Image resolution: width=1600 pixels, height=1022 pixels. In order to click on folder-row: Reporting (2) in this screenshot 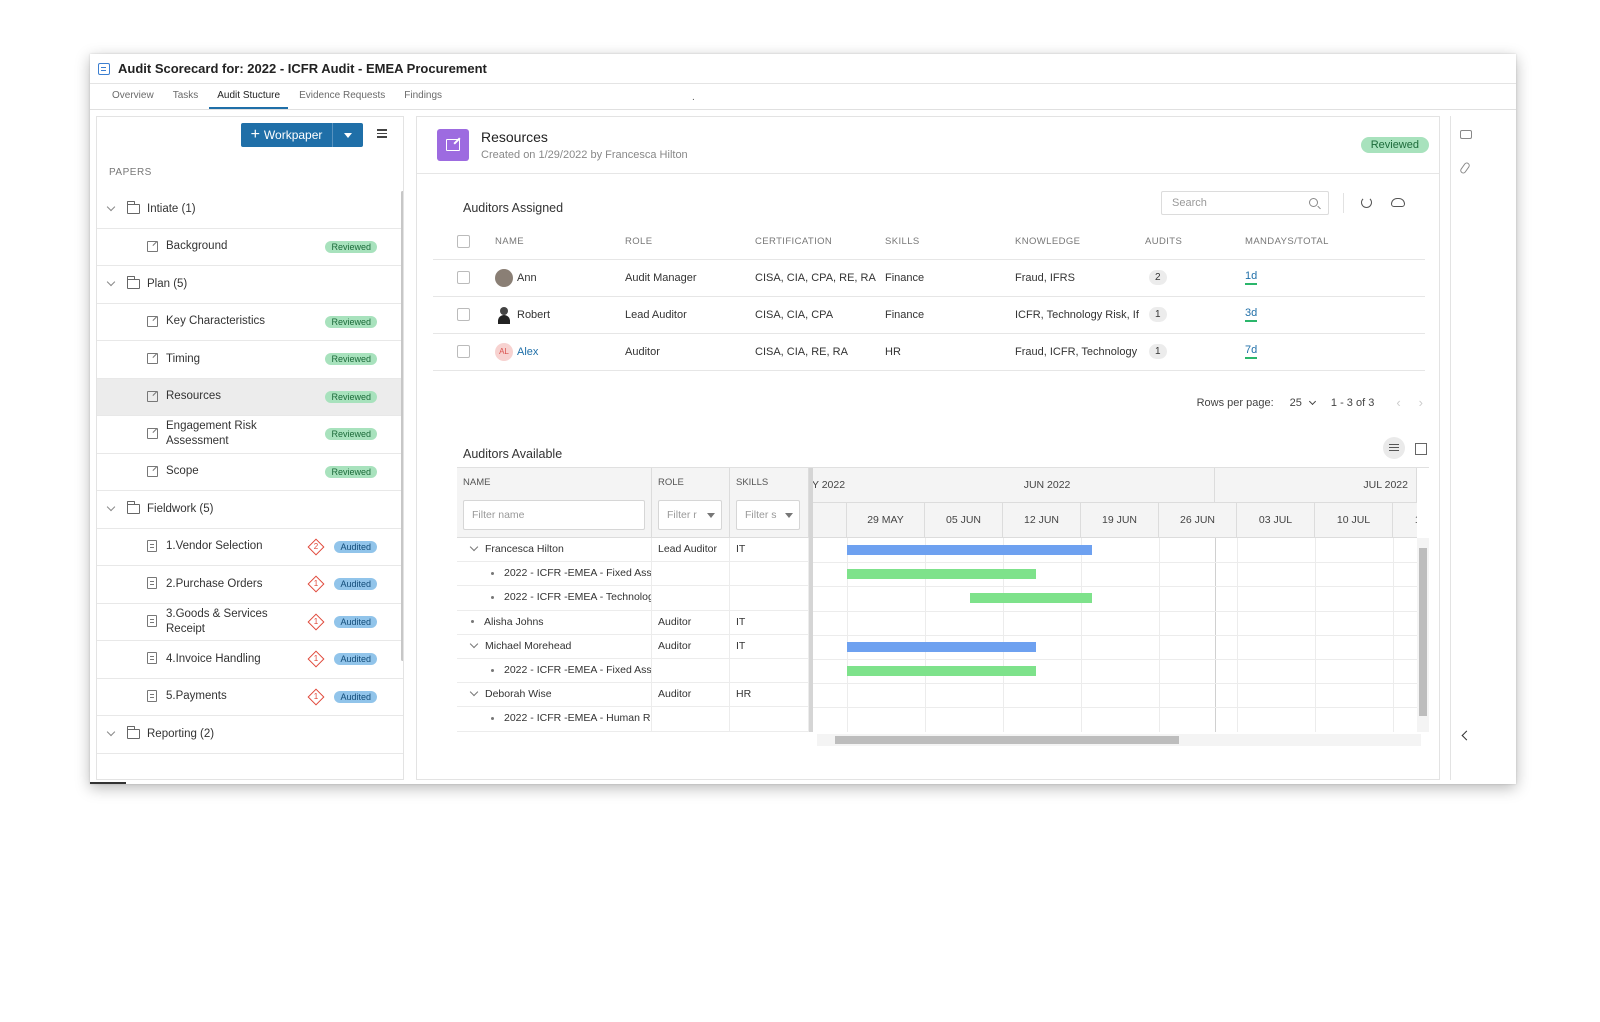, I will do `click(250, 735)`.